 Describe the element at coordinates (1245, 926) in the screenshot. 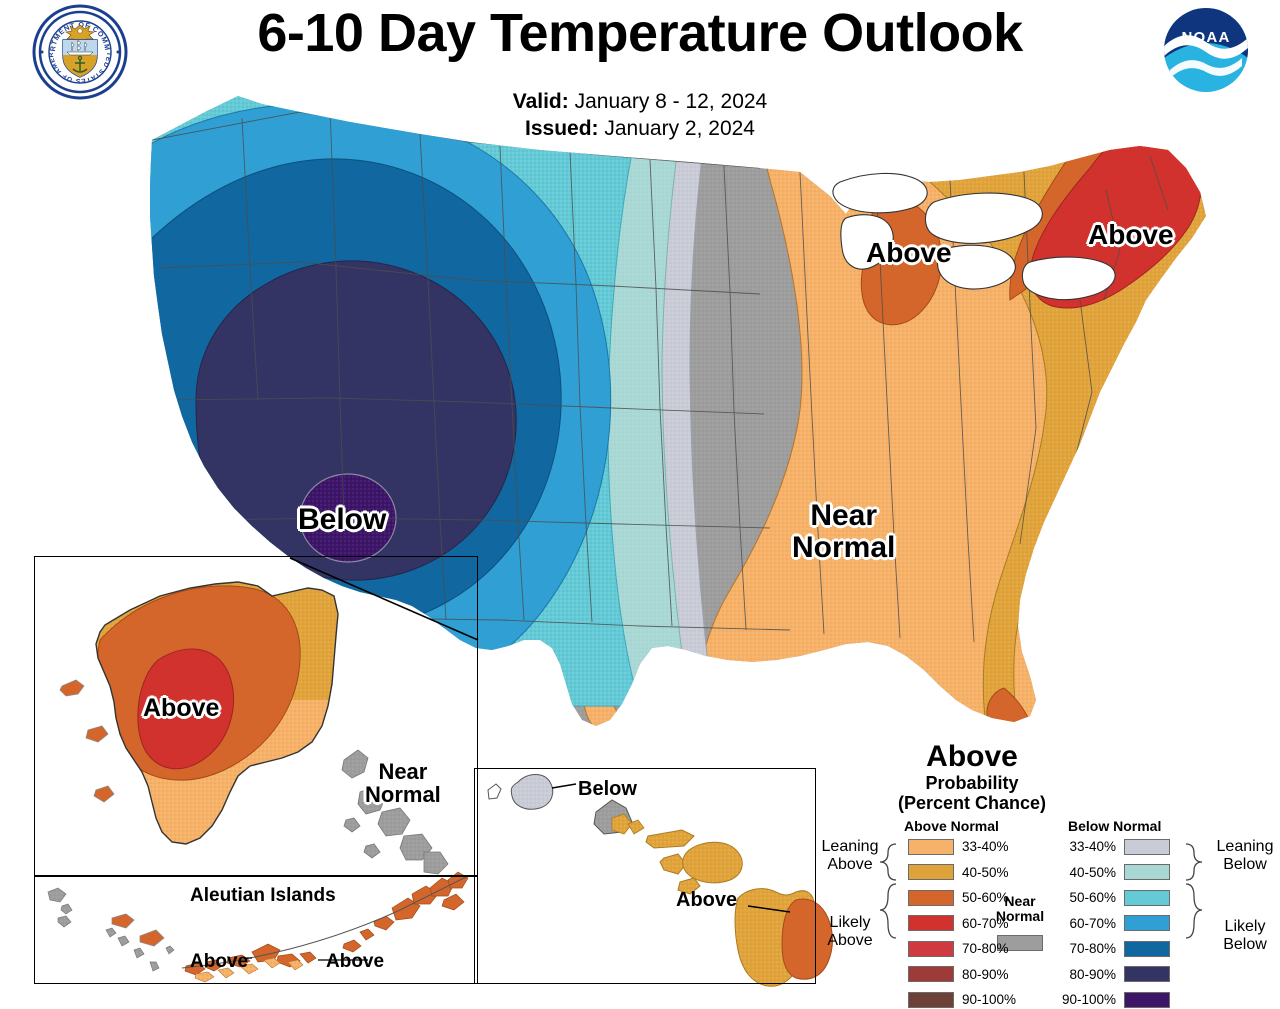

I see `legend-likely-below-line1: Likely` at that location.